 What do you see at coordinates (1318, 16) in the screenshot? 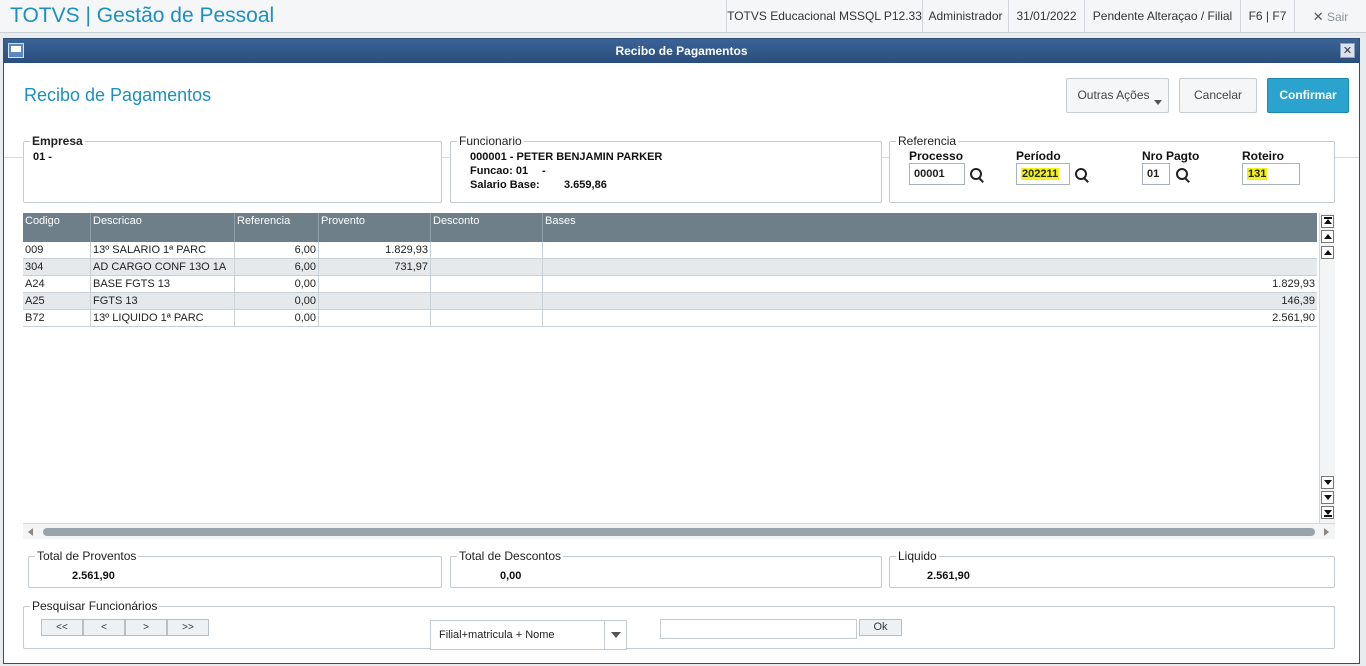
I see `close-icon: ✕` at bounding box center [1318, 16].